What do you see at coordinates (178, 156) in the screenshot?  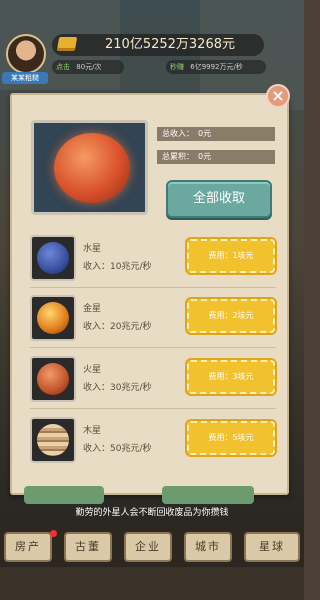 I see `total-accum-label: 总累积：` at bounding box center [178, 156].